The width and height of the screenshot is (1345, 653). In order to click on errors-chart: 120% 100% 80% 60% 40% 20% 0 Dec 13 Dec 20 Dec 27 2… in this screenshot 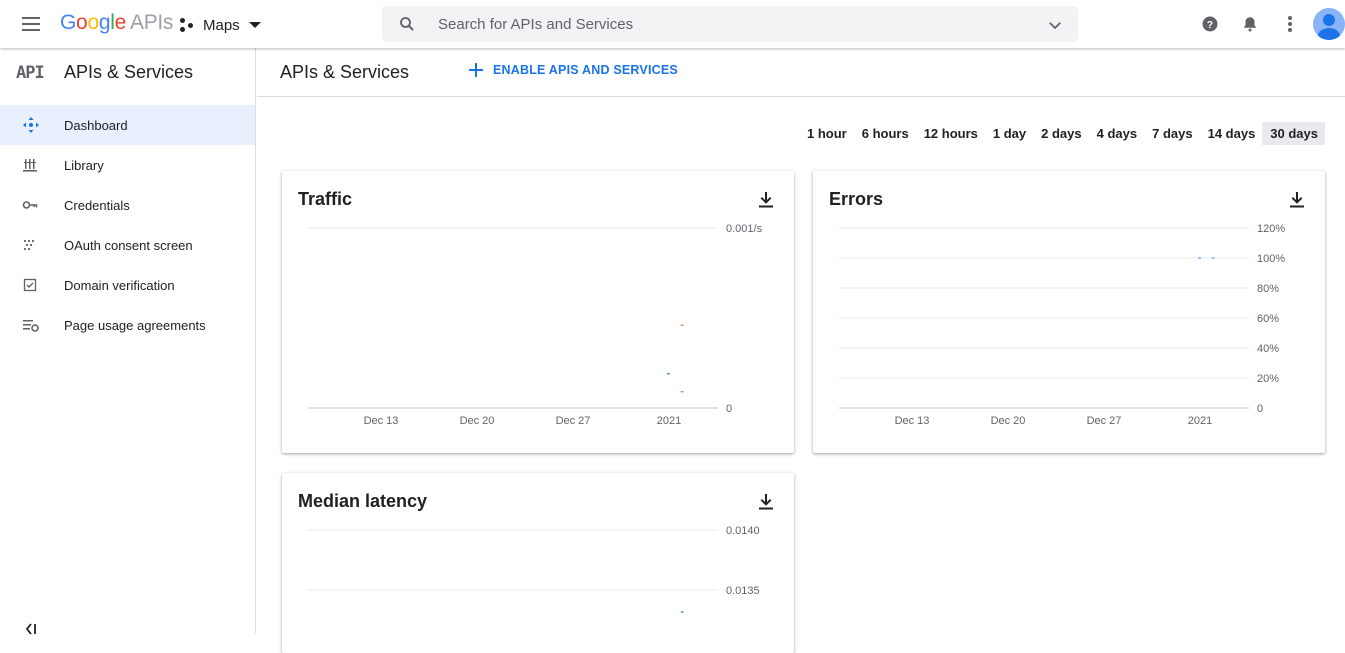, I will do `click(1062, 325)`.